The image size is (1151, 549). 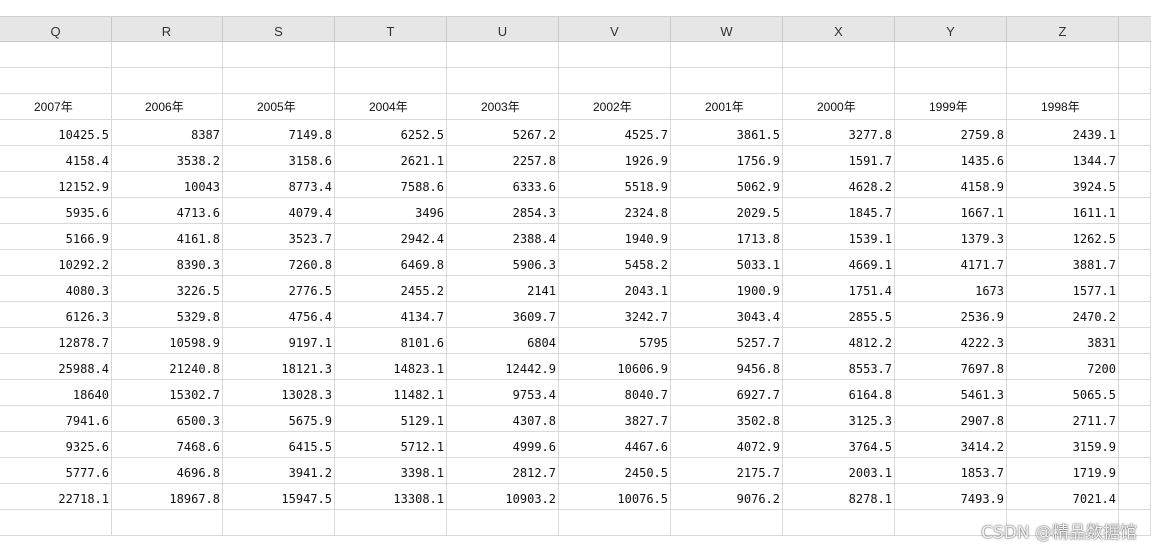 What do you see at coordinates (615, 107) in the screenshot?
I see `cell: 2002年` at bounding box center [615, 107].